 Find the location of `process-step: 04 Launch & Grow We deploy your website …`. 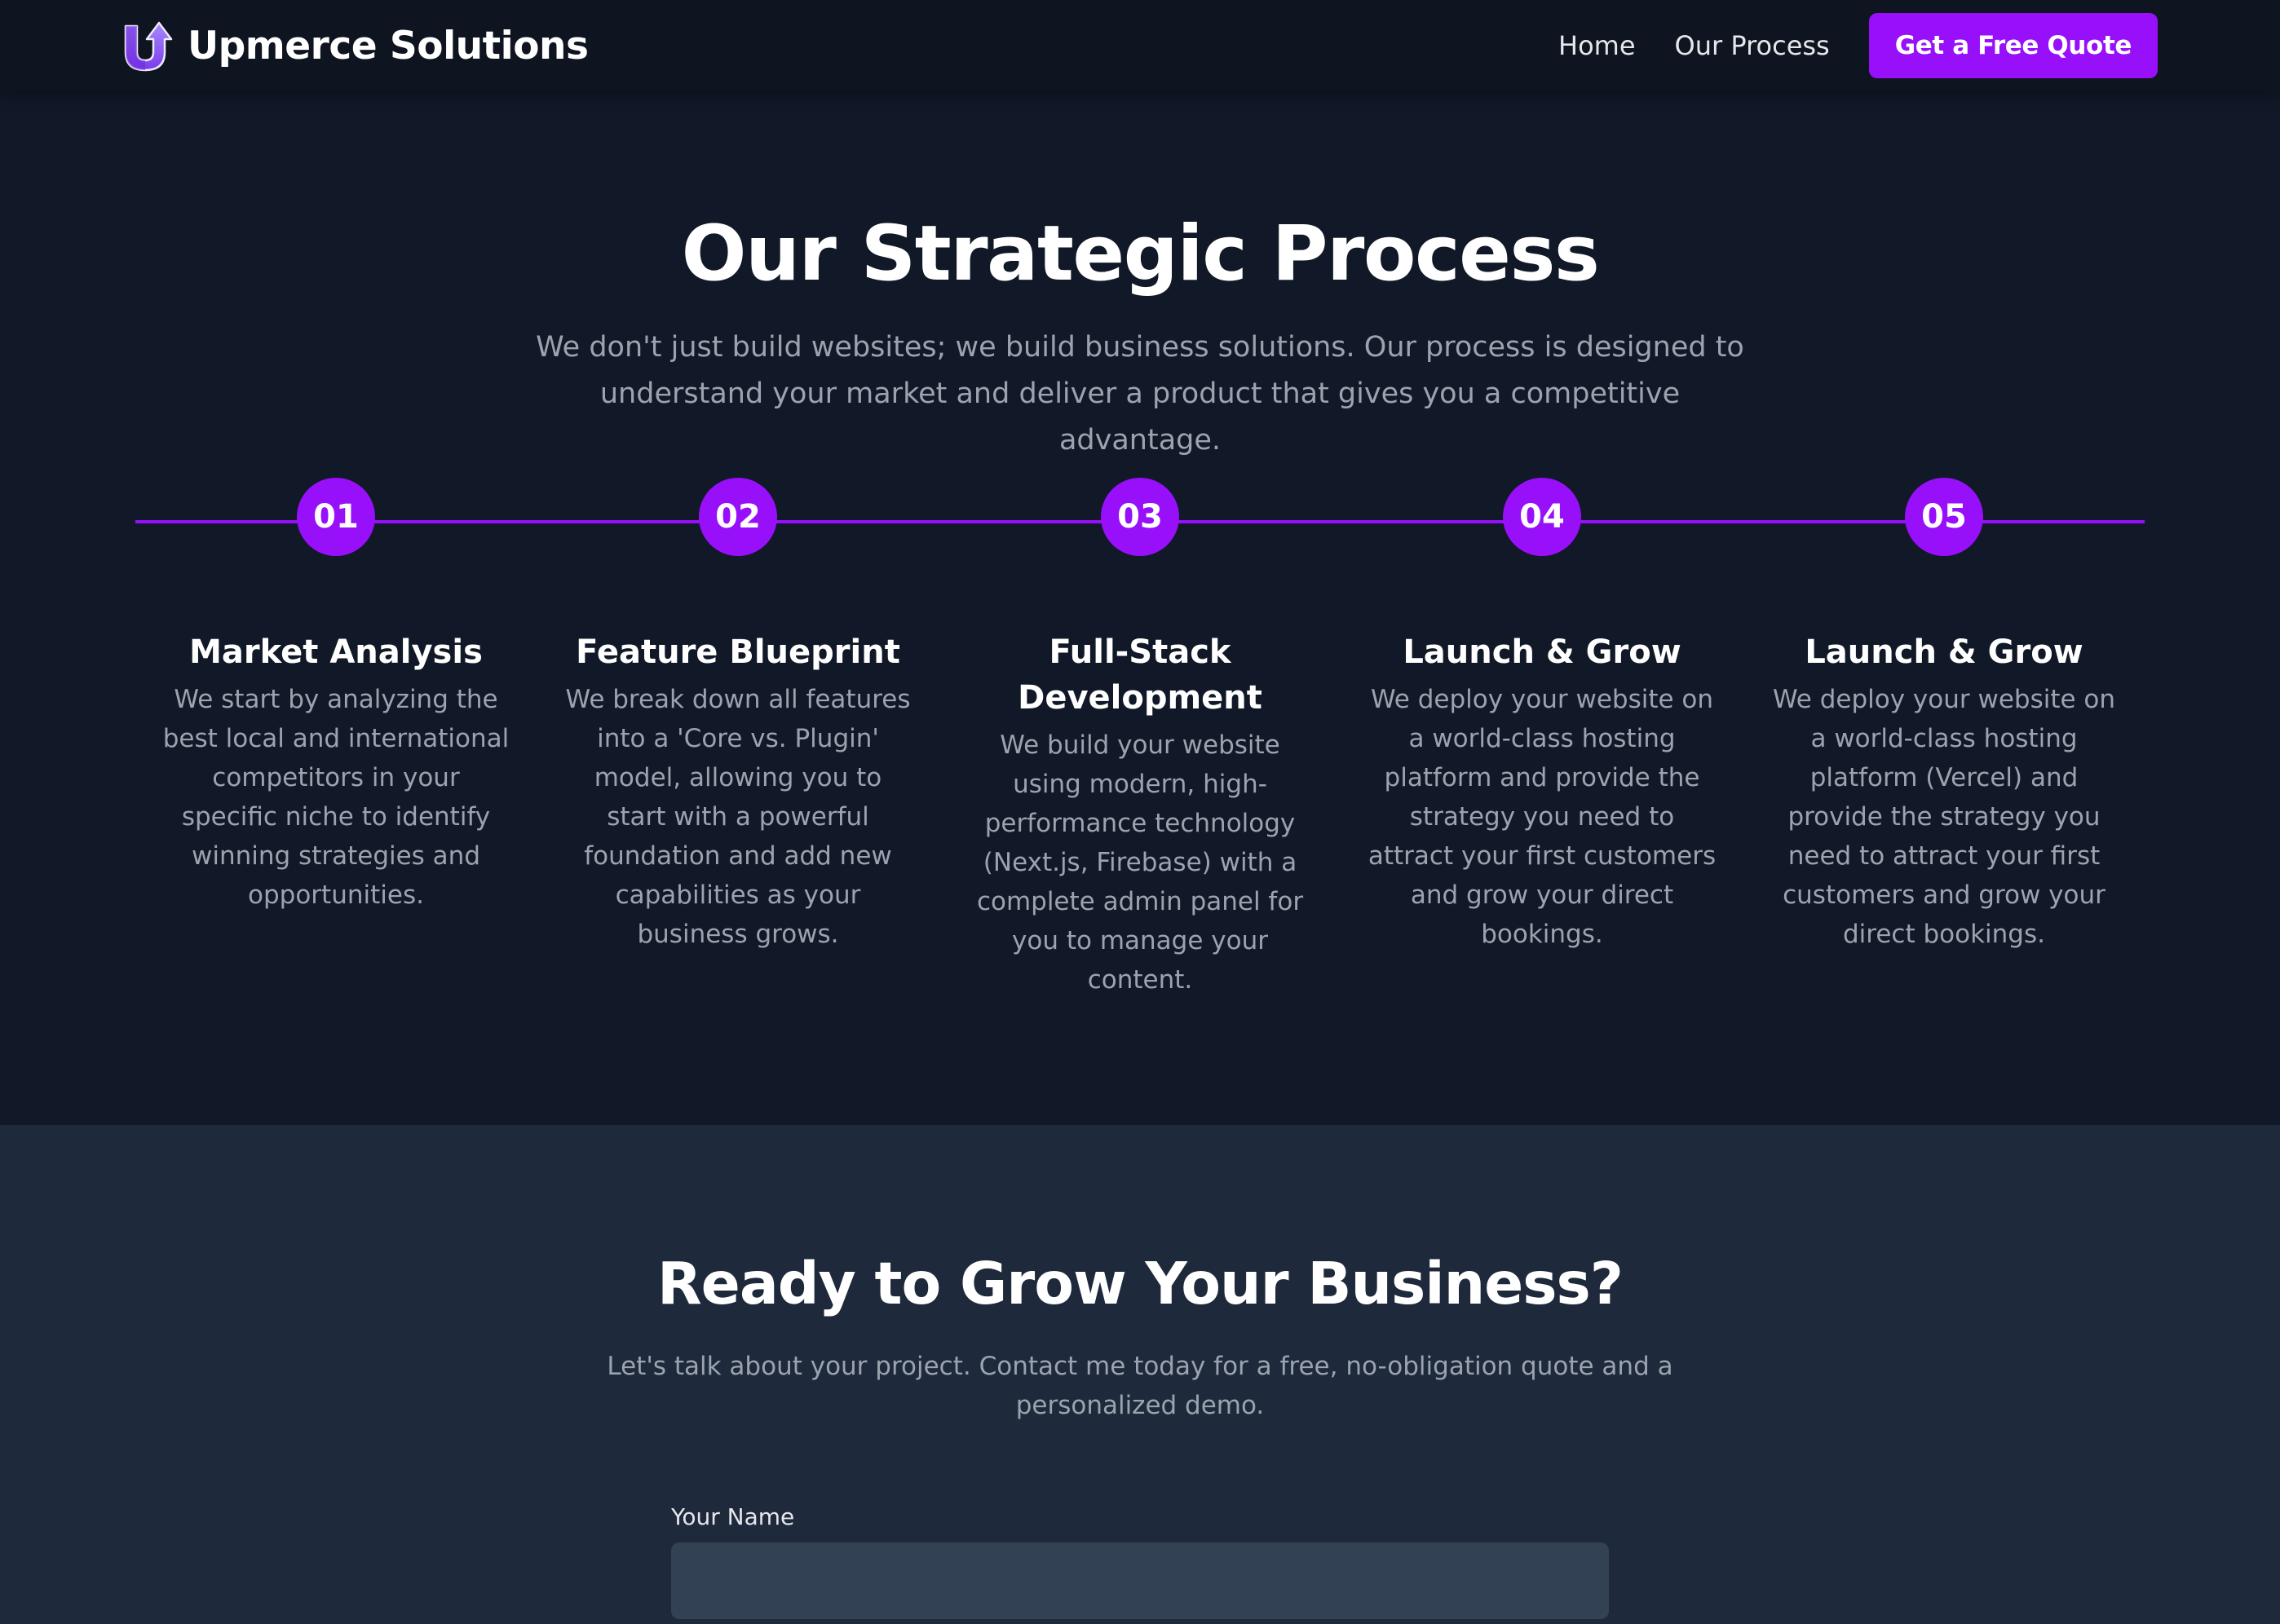

process-step: 04 Launch & Grow We deploy your website … is located at coordinates (1542, 716).